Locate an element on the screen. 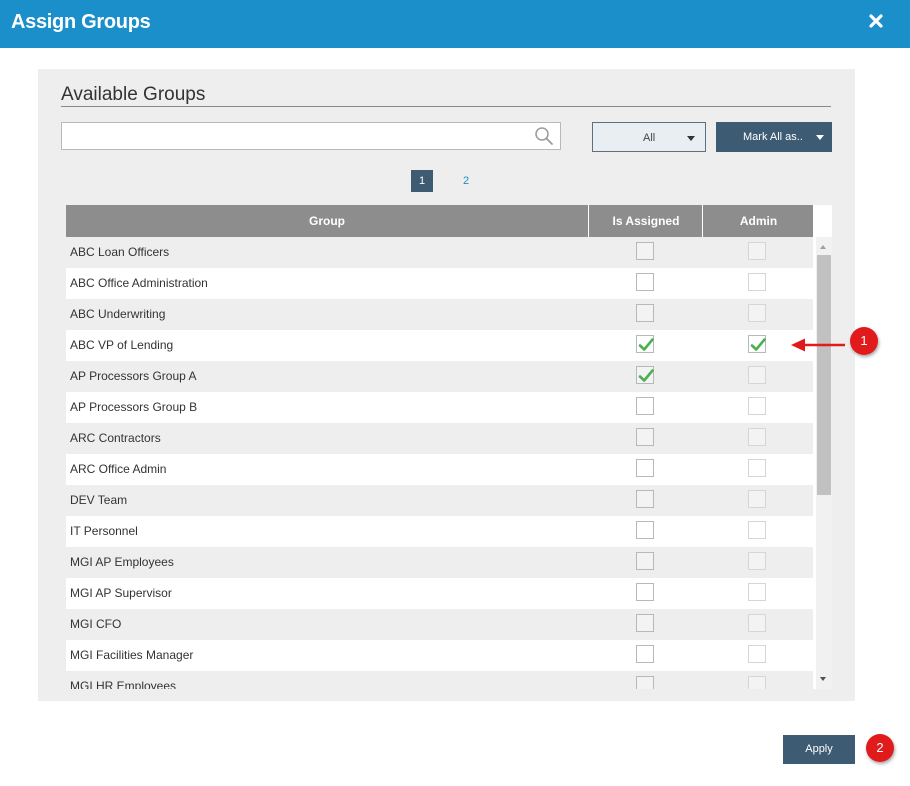 This screenshot has height=786, width=910. table-scrollbar is located at coordinates (824, 463).